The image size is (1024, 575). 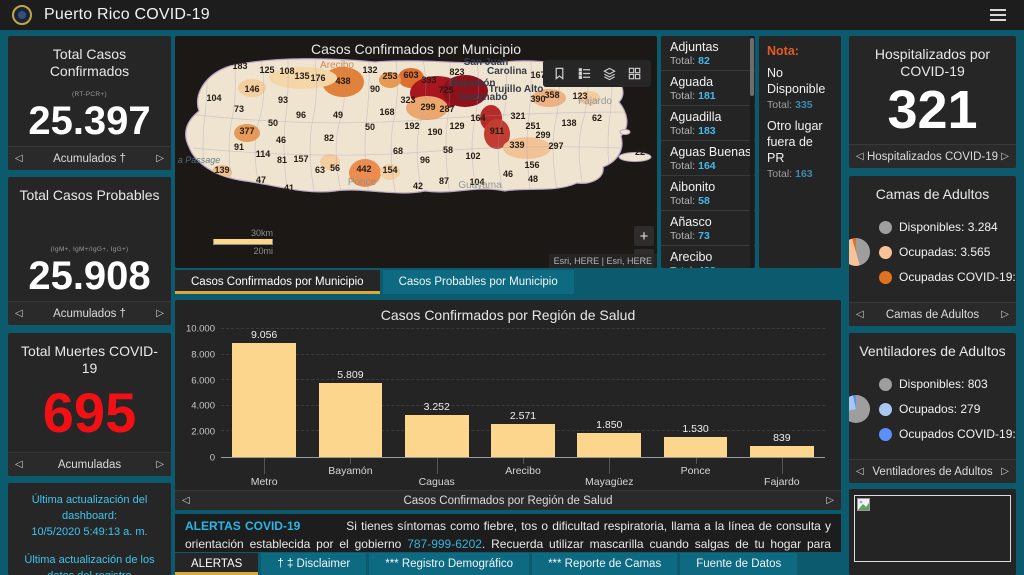 What do you see at coordinates (932, 62) in the screenshot?
I see `panel-title: Hospitalizados por COVID-19` at bounding box center [932, 62].